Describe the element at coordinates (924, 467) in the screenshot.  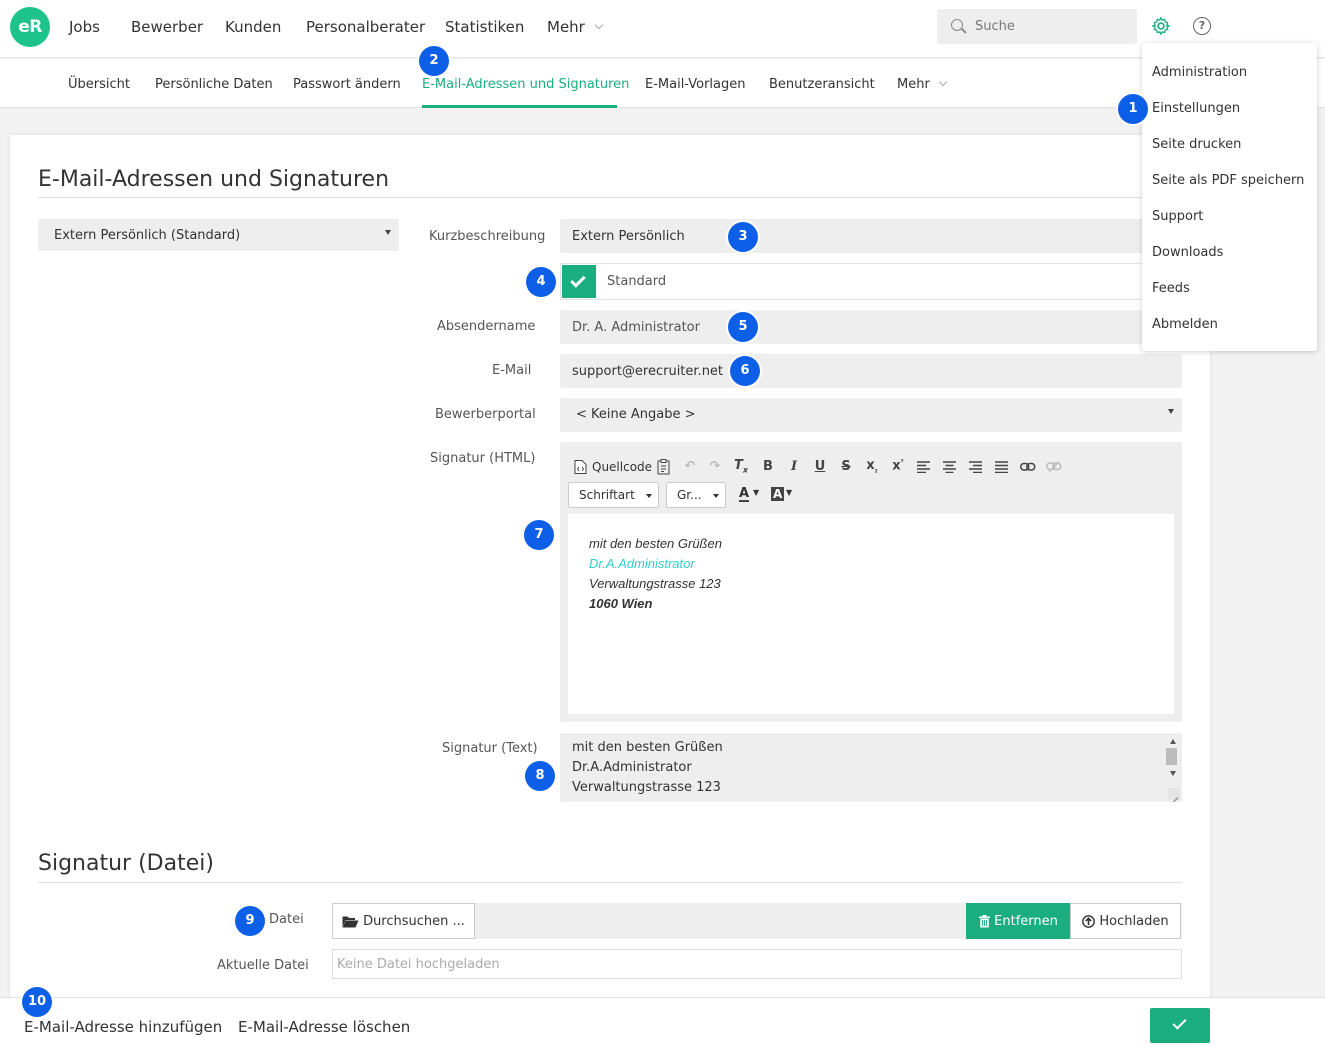
I see `align-left-icon` at that location.